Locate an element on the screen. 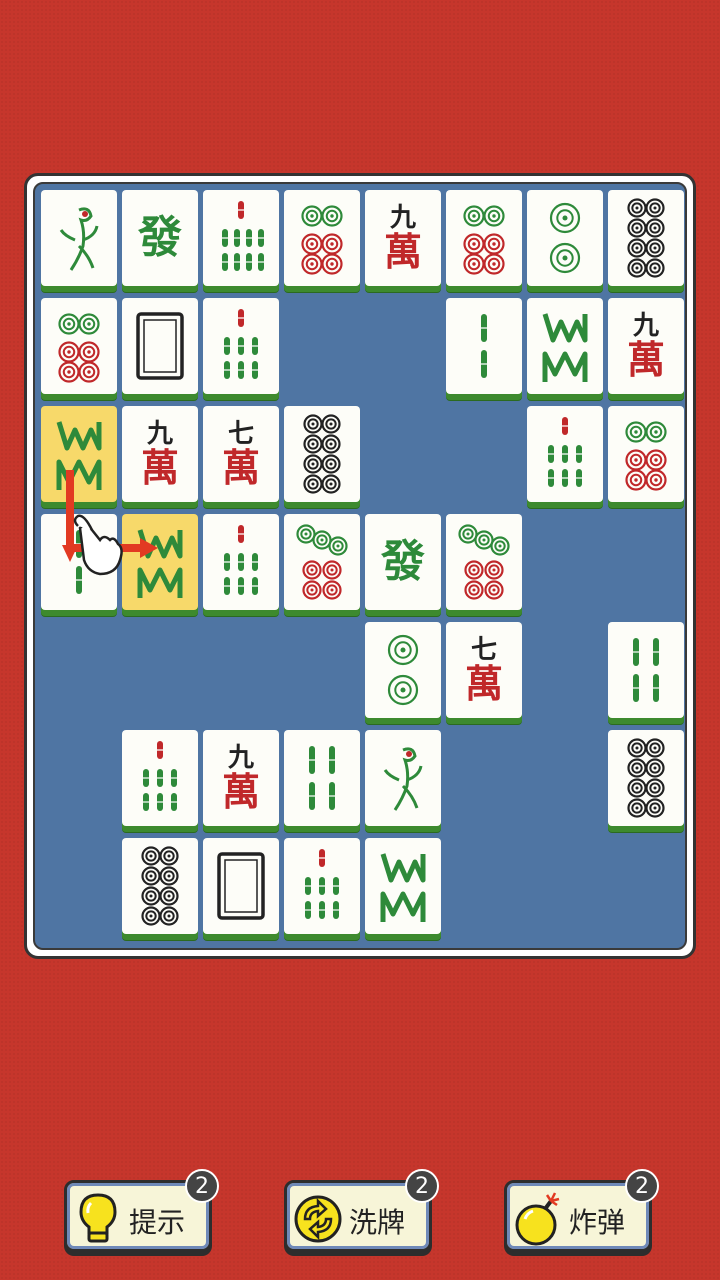 This screenshot has width=720, height=1280. bomb-button: 炸弹 2 is located at coordinates (581, 1210).